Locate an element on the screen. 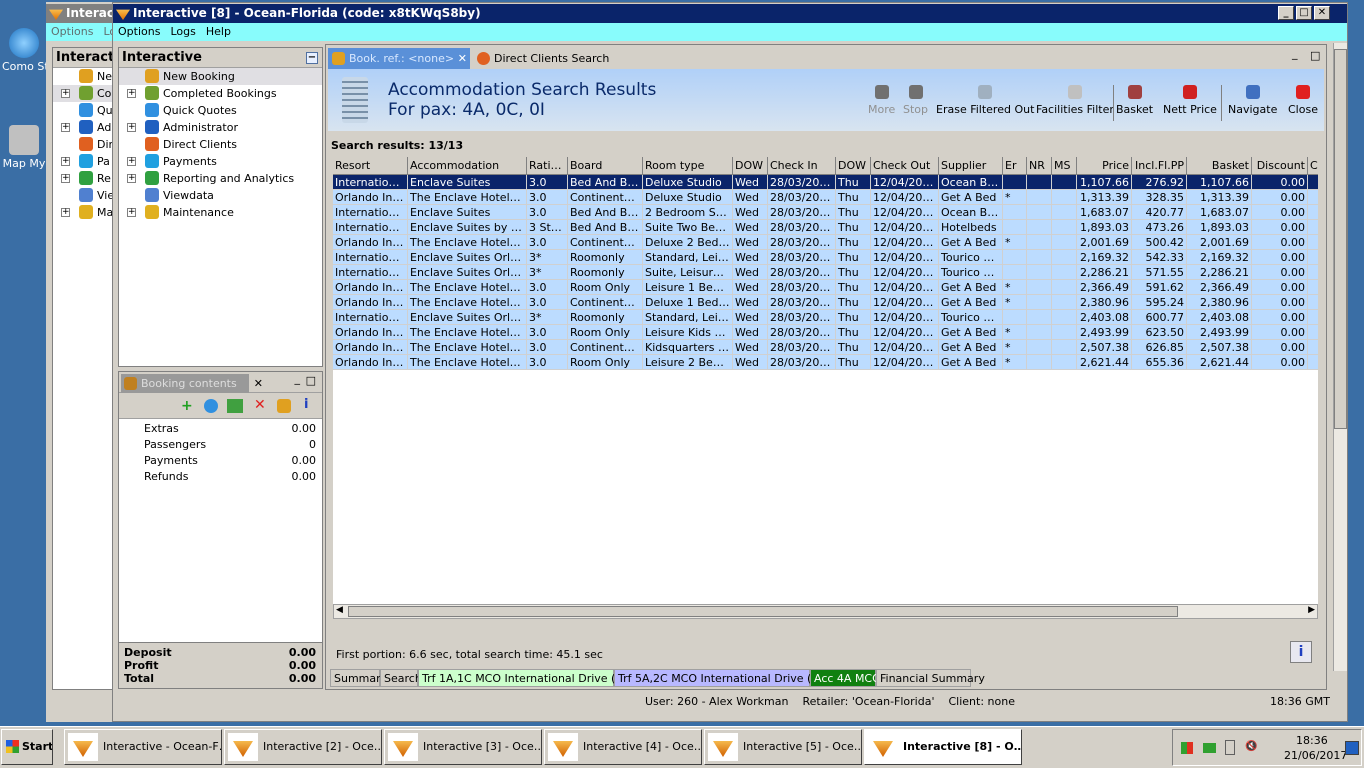 The image size is (1364, 768). bottom-tab-financial-summary: Financial Summary is located at coordinates (930, 678).